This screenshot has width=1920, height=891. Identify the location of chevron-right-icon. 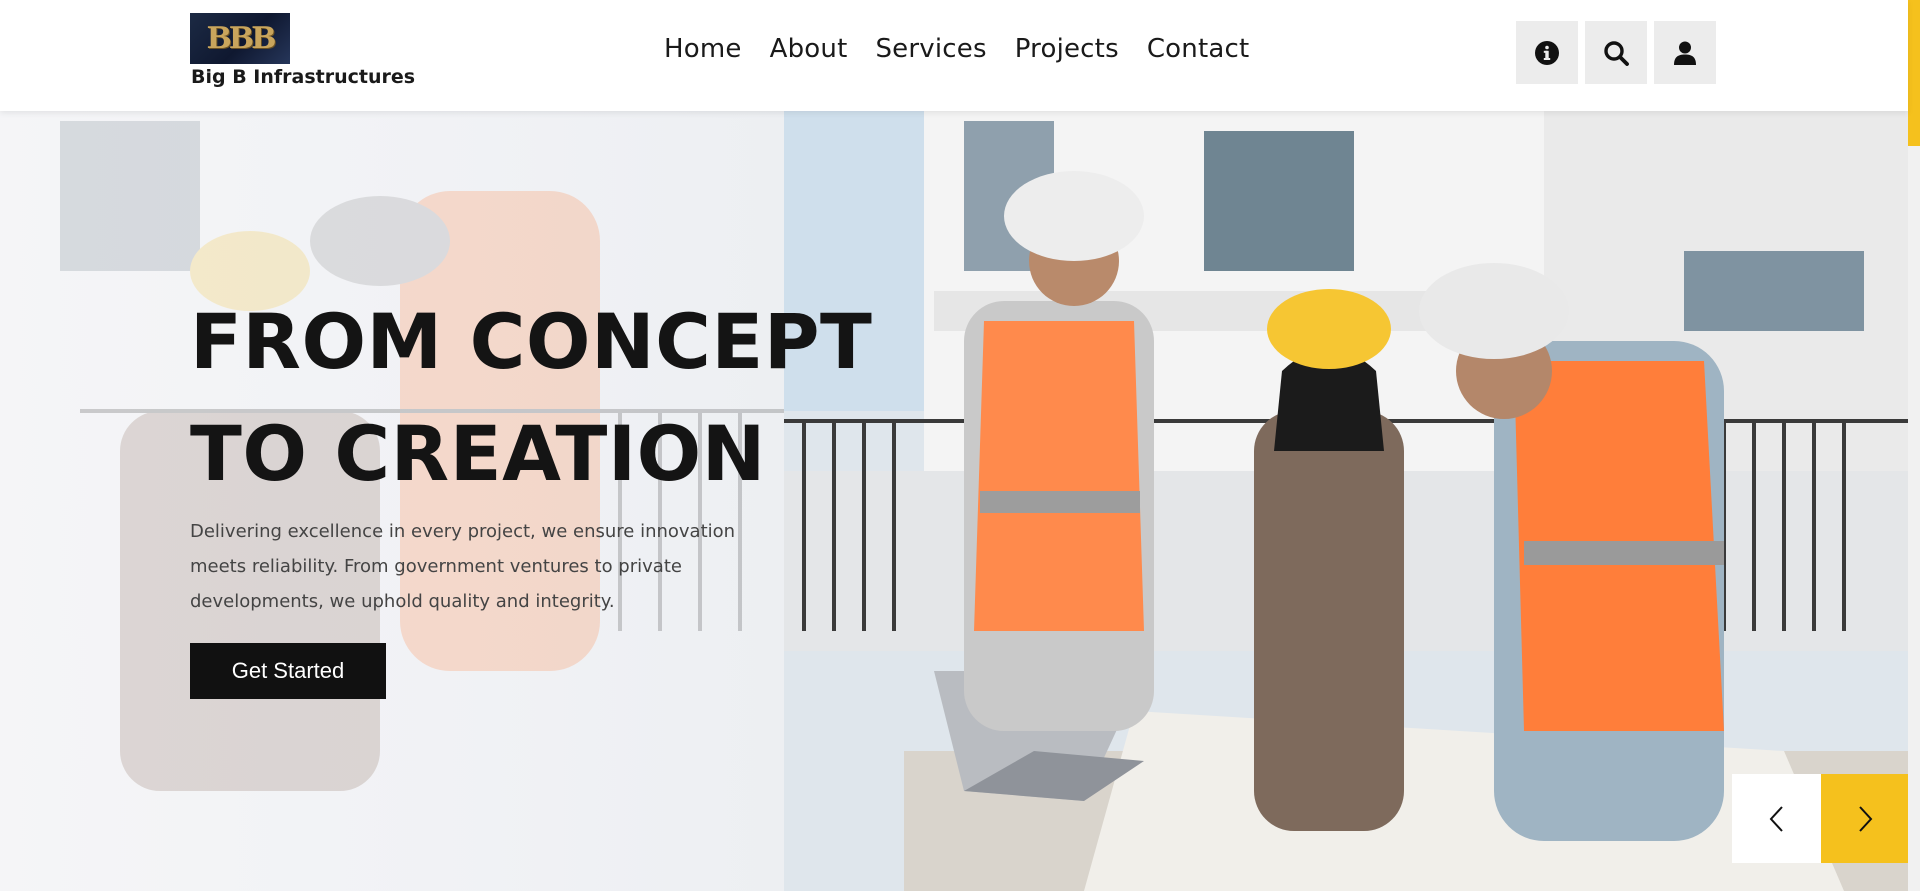
(1865, 818).